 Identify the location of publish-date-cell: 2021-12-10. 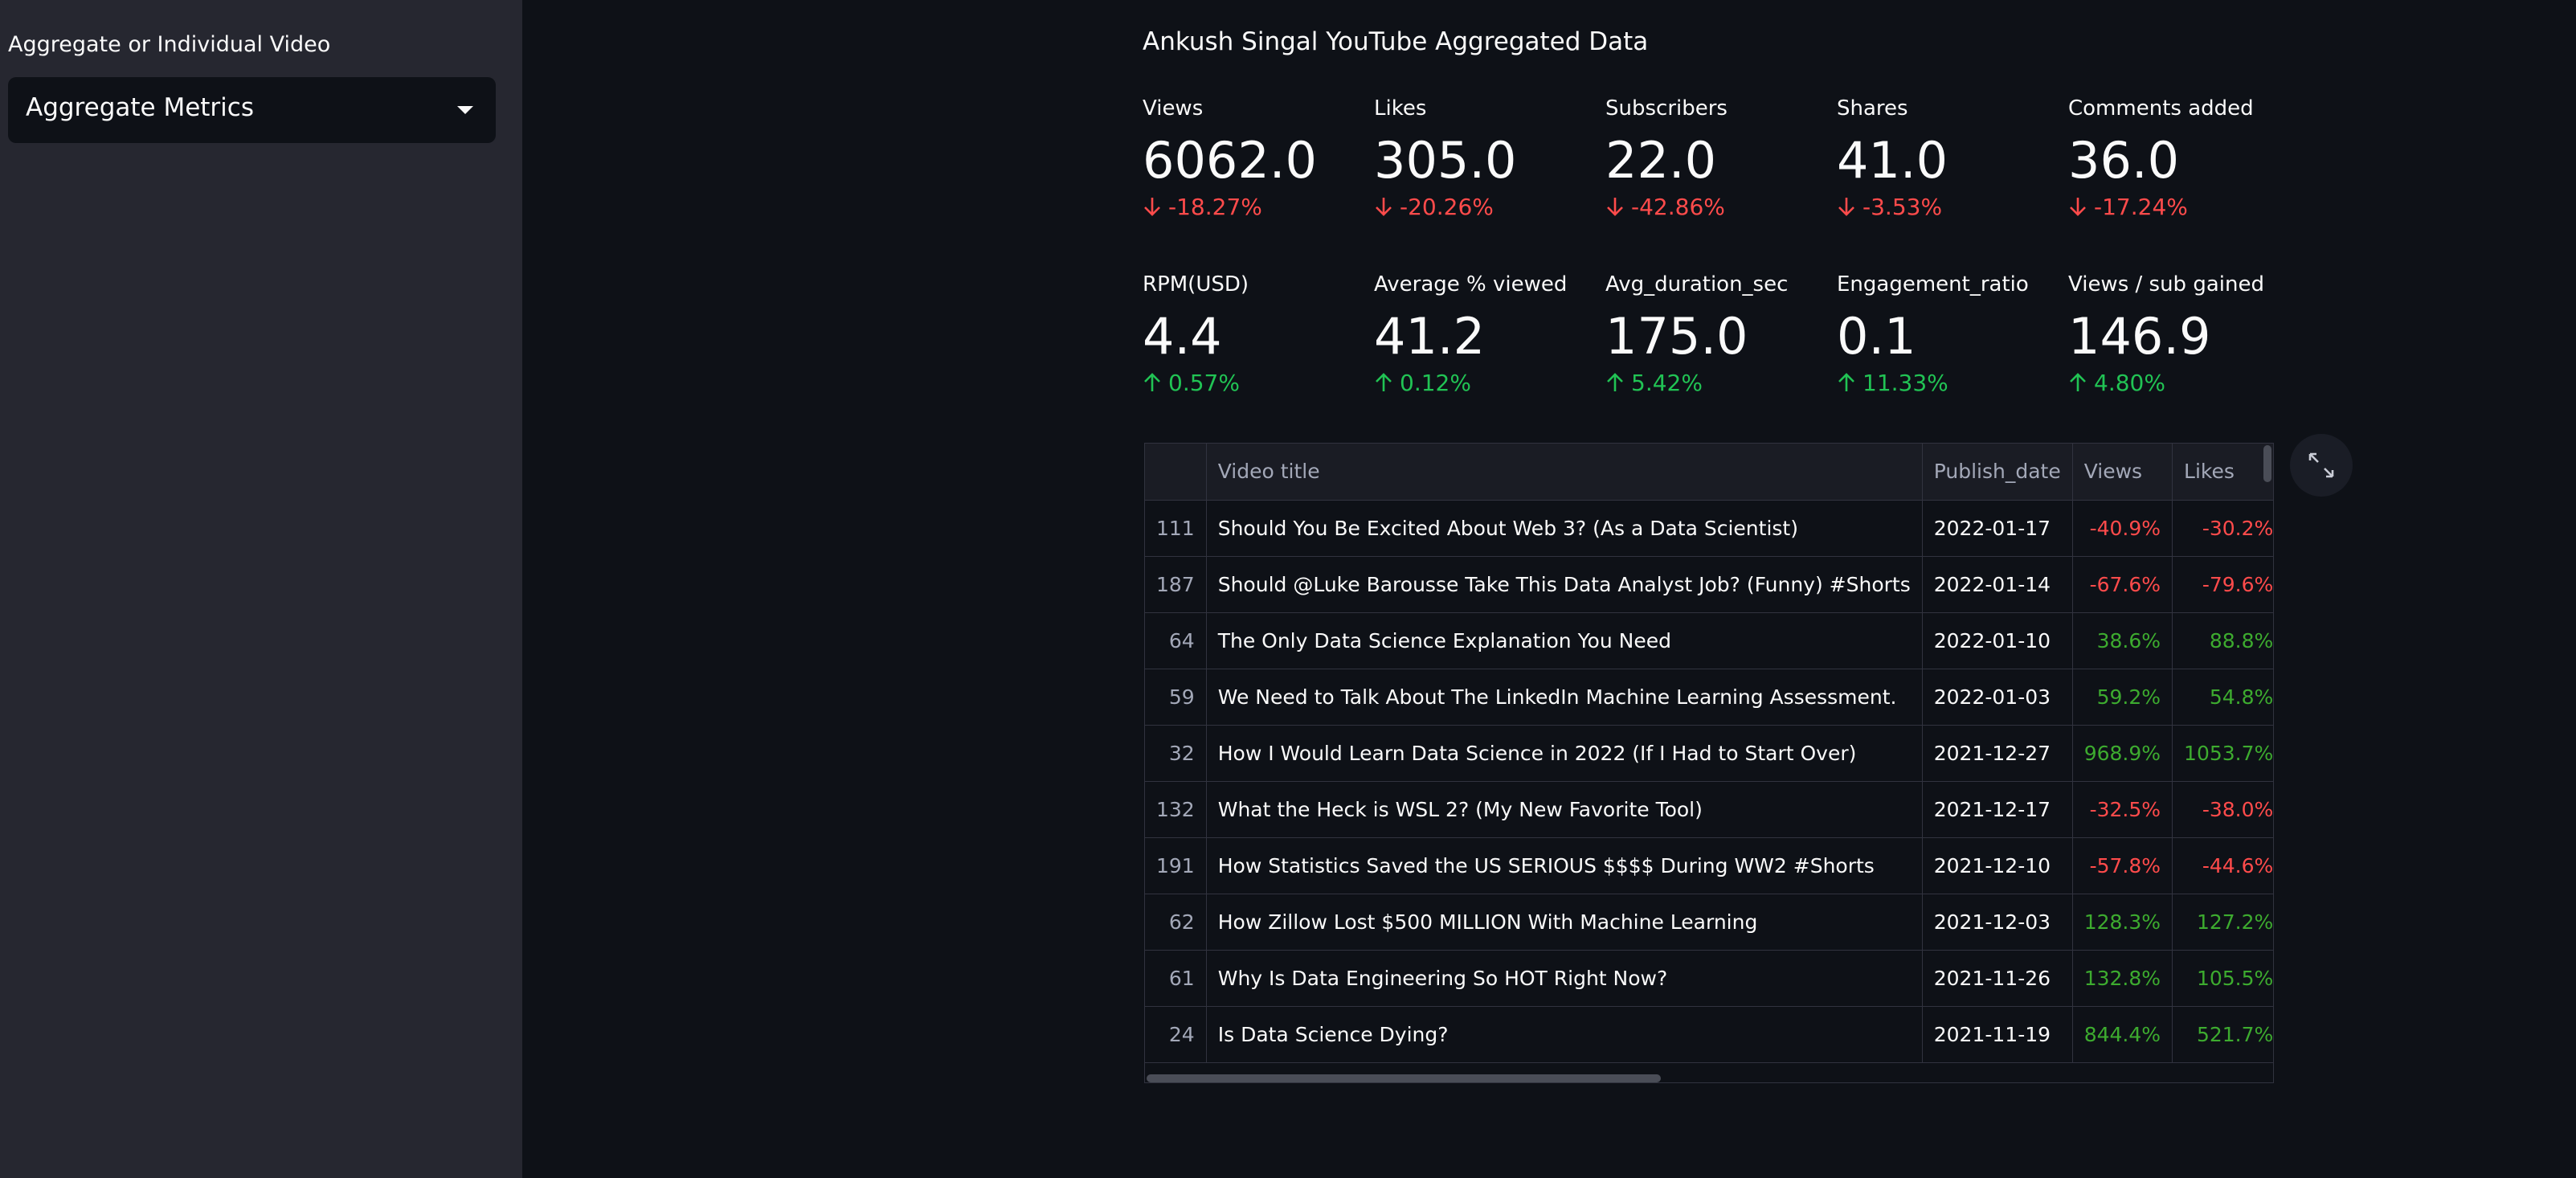
(1997, 866).